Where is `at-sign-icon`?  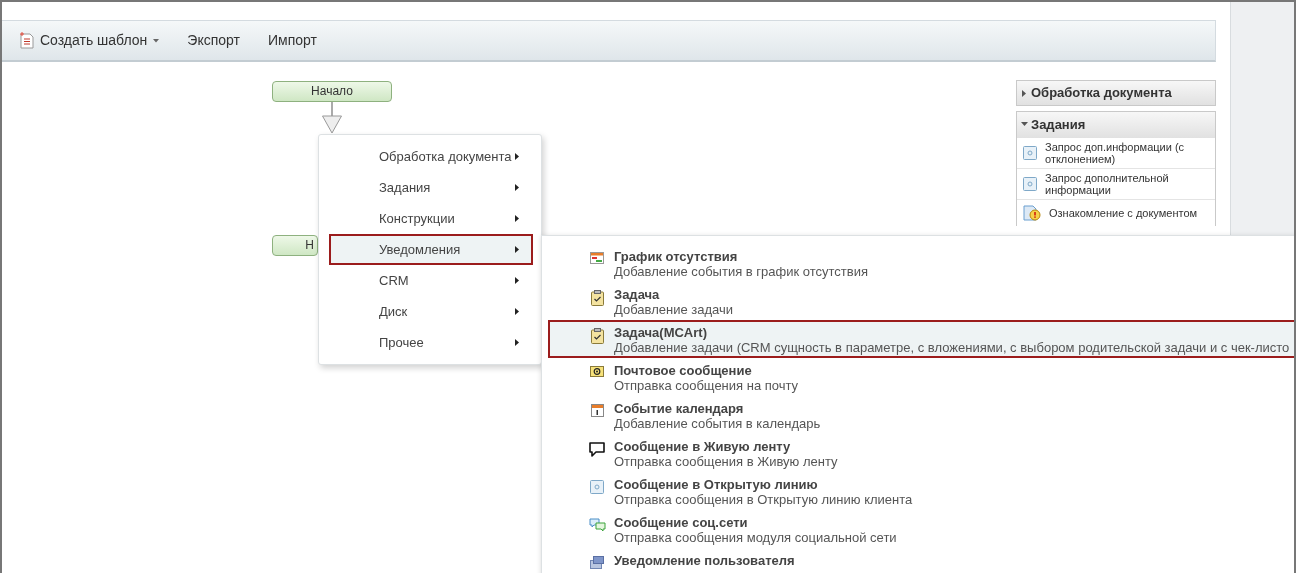
at-sign-icon is located at coordinates (597, 371).